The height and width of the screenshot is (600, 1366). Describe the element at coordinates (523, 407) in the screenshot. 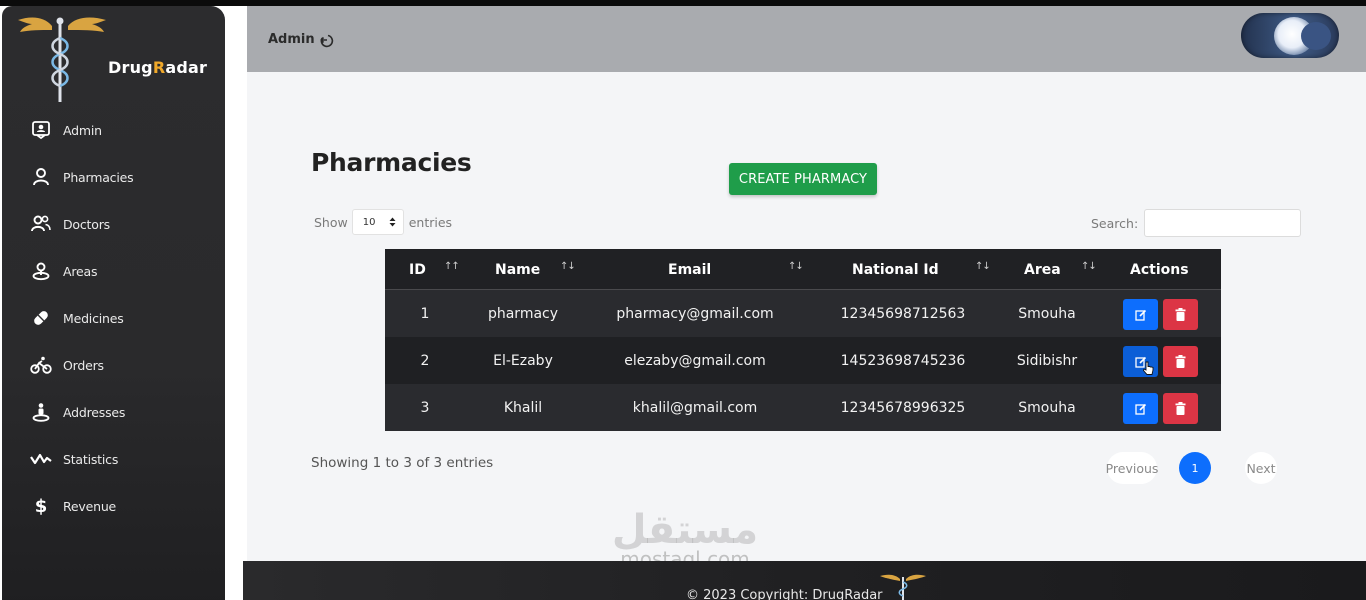

I see `cell-name: Khalil` at that location.